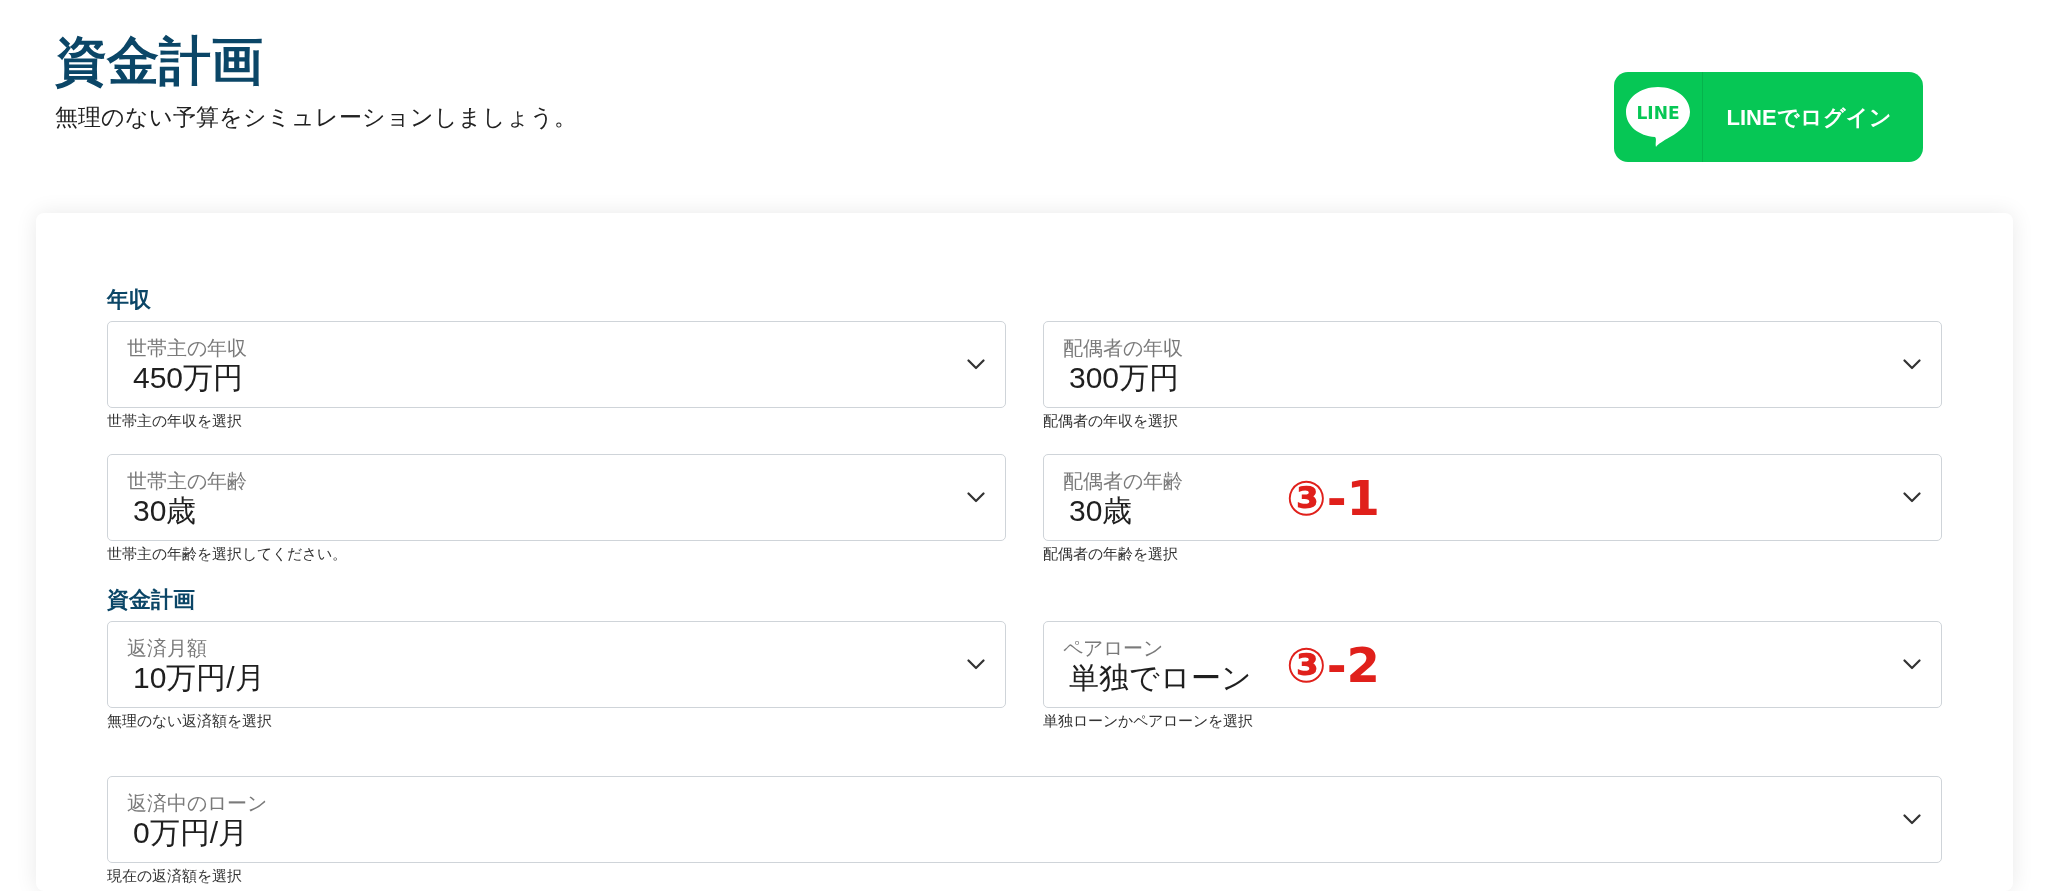 The image size is (2049, 891). Describe the element at coordinates (1024, 819) in the screenshot. I see `select-field: 返済中のローン 0万円/月` at that location.